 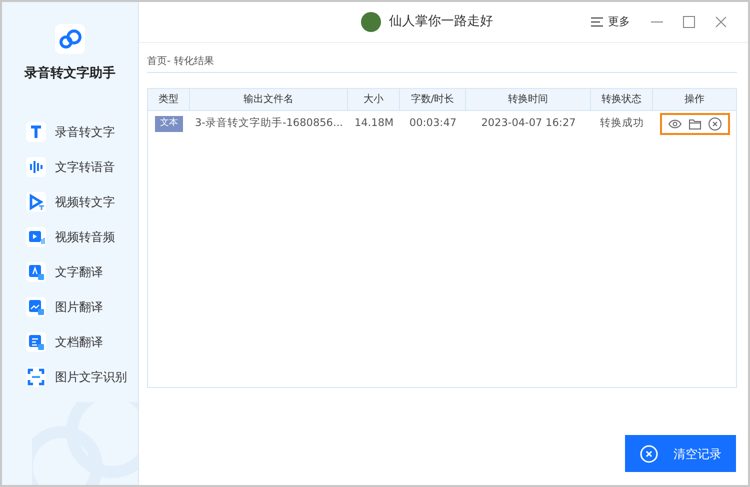 I want to click on sidebar-item: 文档翻译, so click(x=82, y=342).